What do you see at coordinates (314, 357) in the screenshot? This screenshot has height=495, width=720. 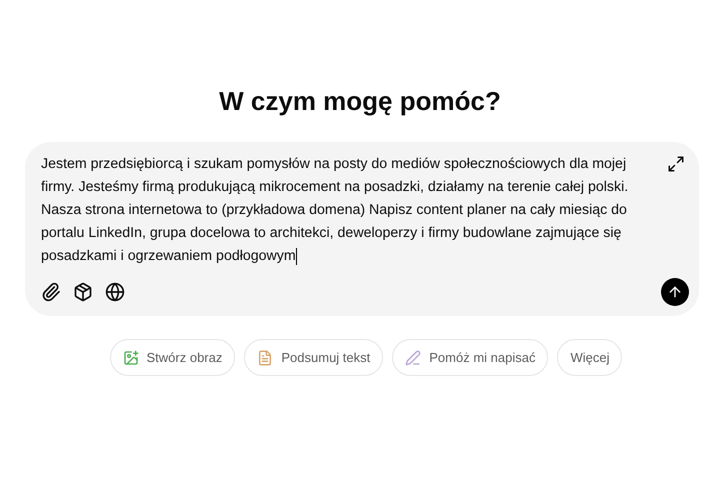 I see `suggestion-button: Podsumuj tekst` at bounding box center [314, 357].